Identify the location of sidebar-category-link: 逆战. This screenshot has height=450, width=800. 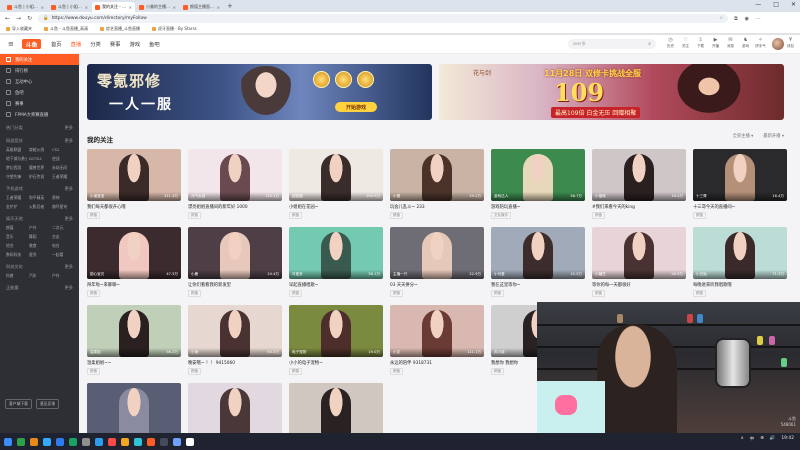
(62, 159).